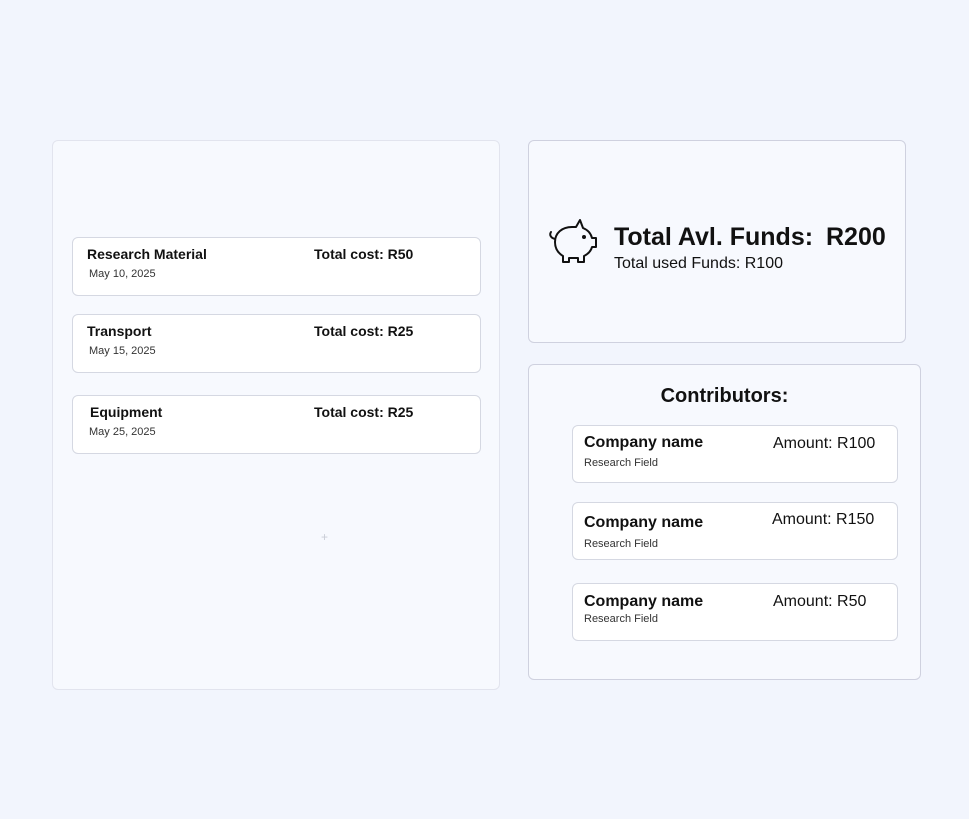 The width and height of the screenshot is (969, 819). Describe the element at coordinates (856, 237) in the screenshot. I see `total-funds-value: R200` at that location.